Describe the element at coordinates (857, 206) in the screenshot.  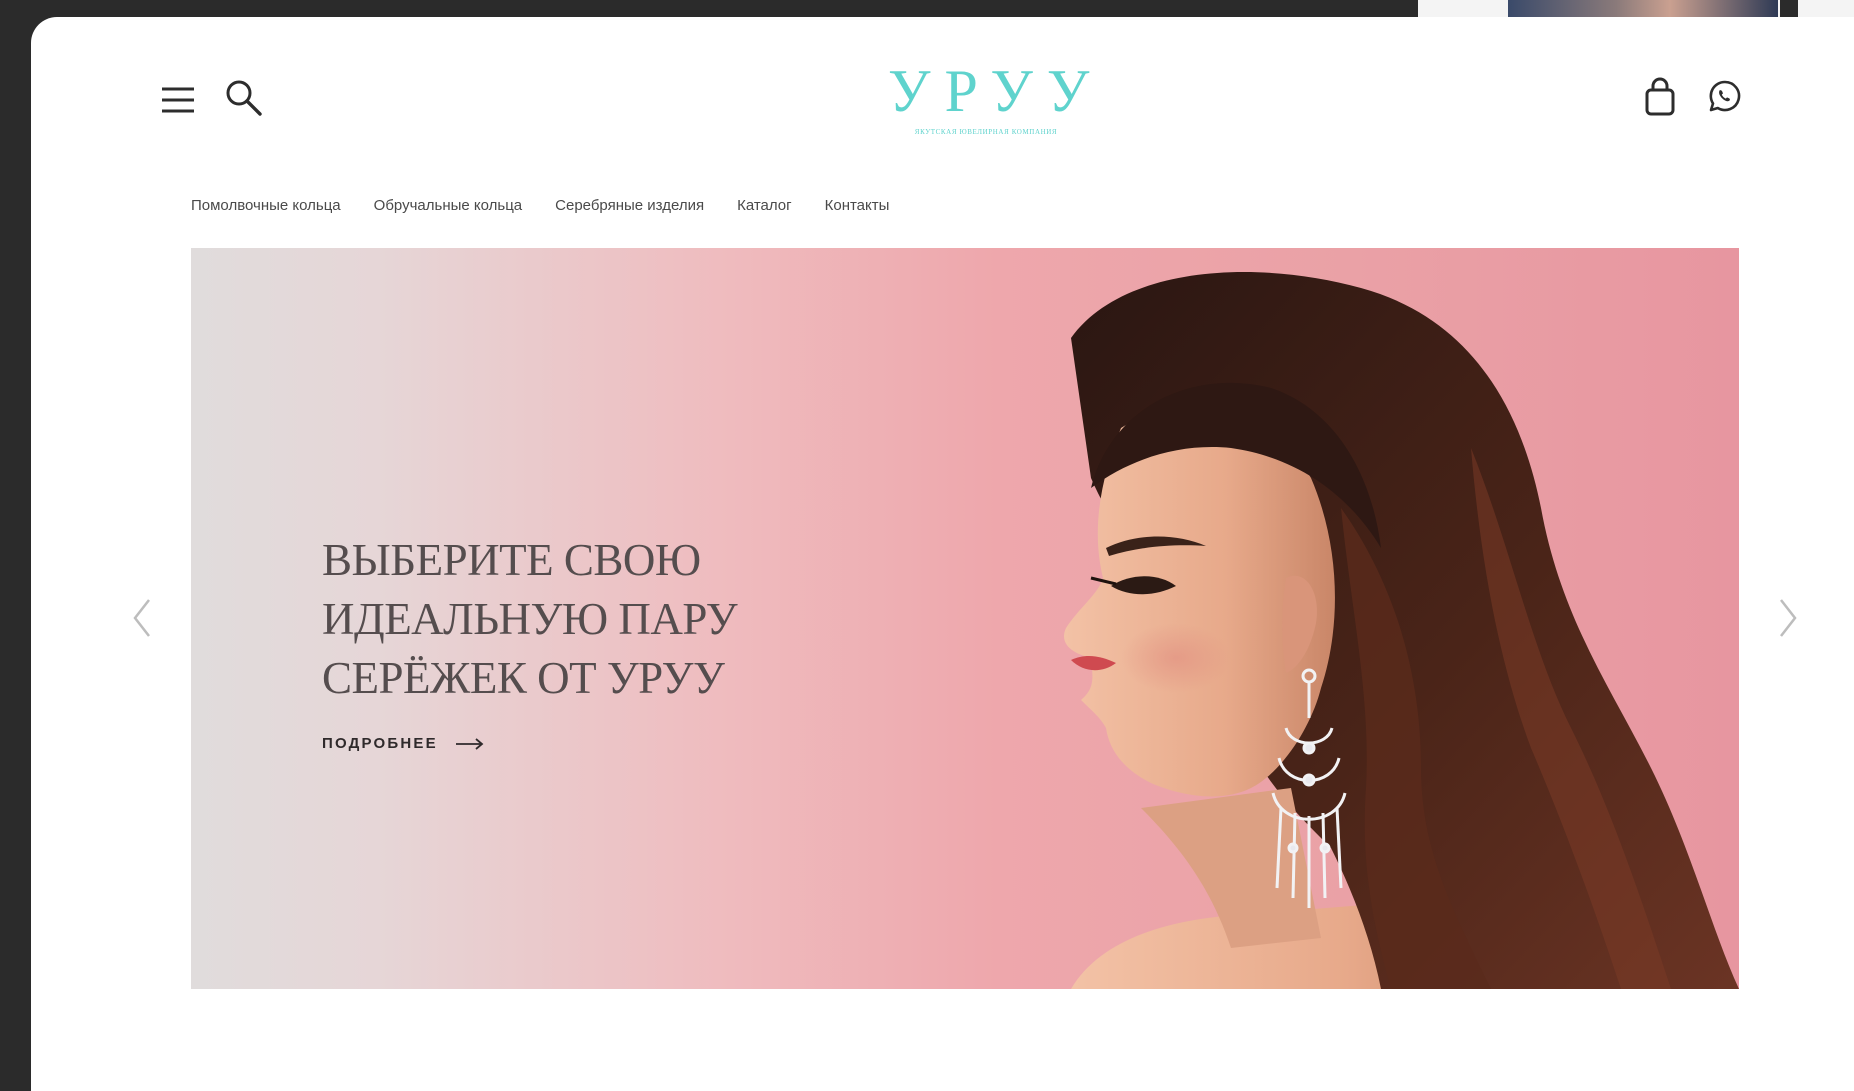
I see `nav-item-contacts: Контакты` at that location.